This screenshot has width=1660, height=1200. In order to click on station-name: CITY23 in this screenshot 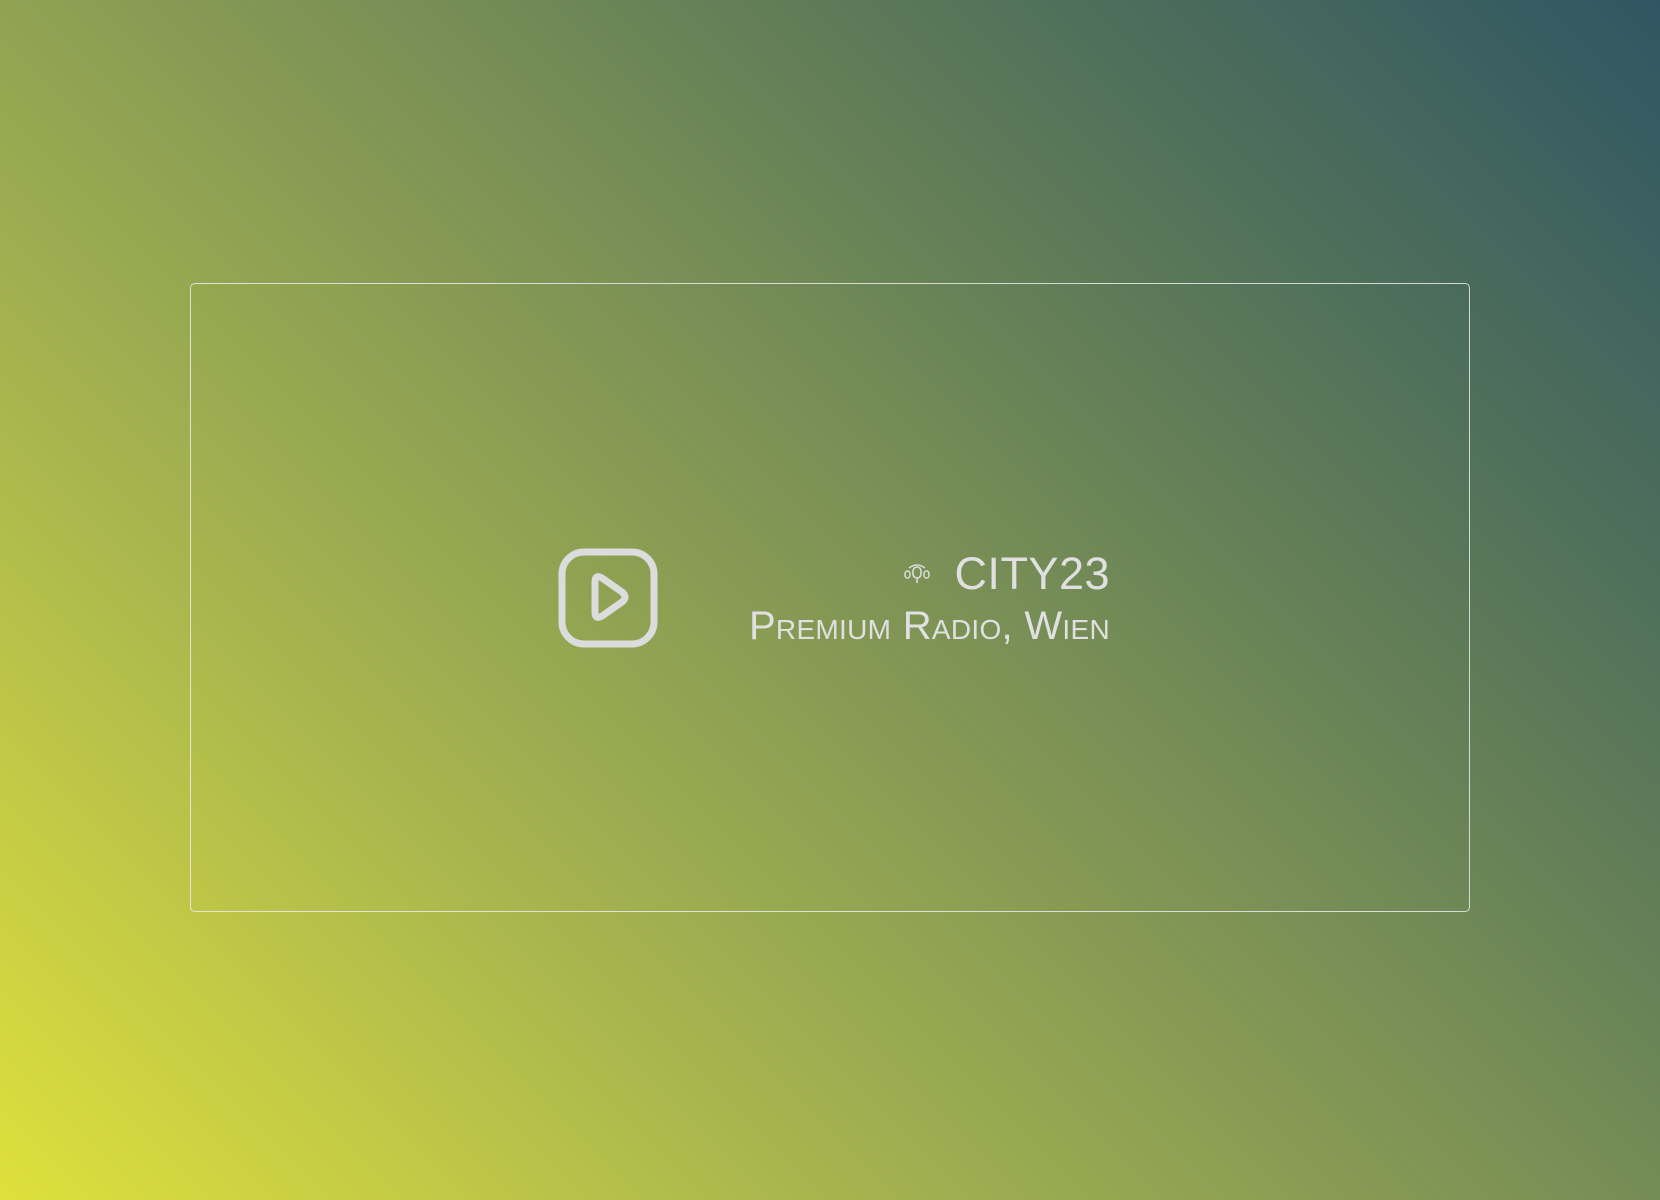, I will do `click(1032, 573)`.